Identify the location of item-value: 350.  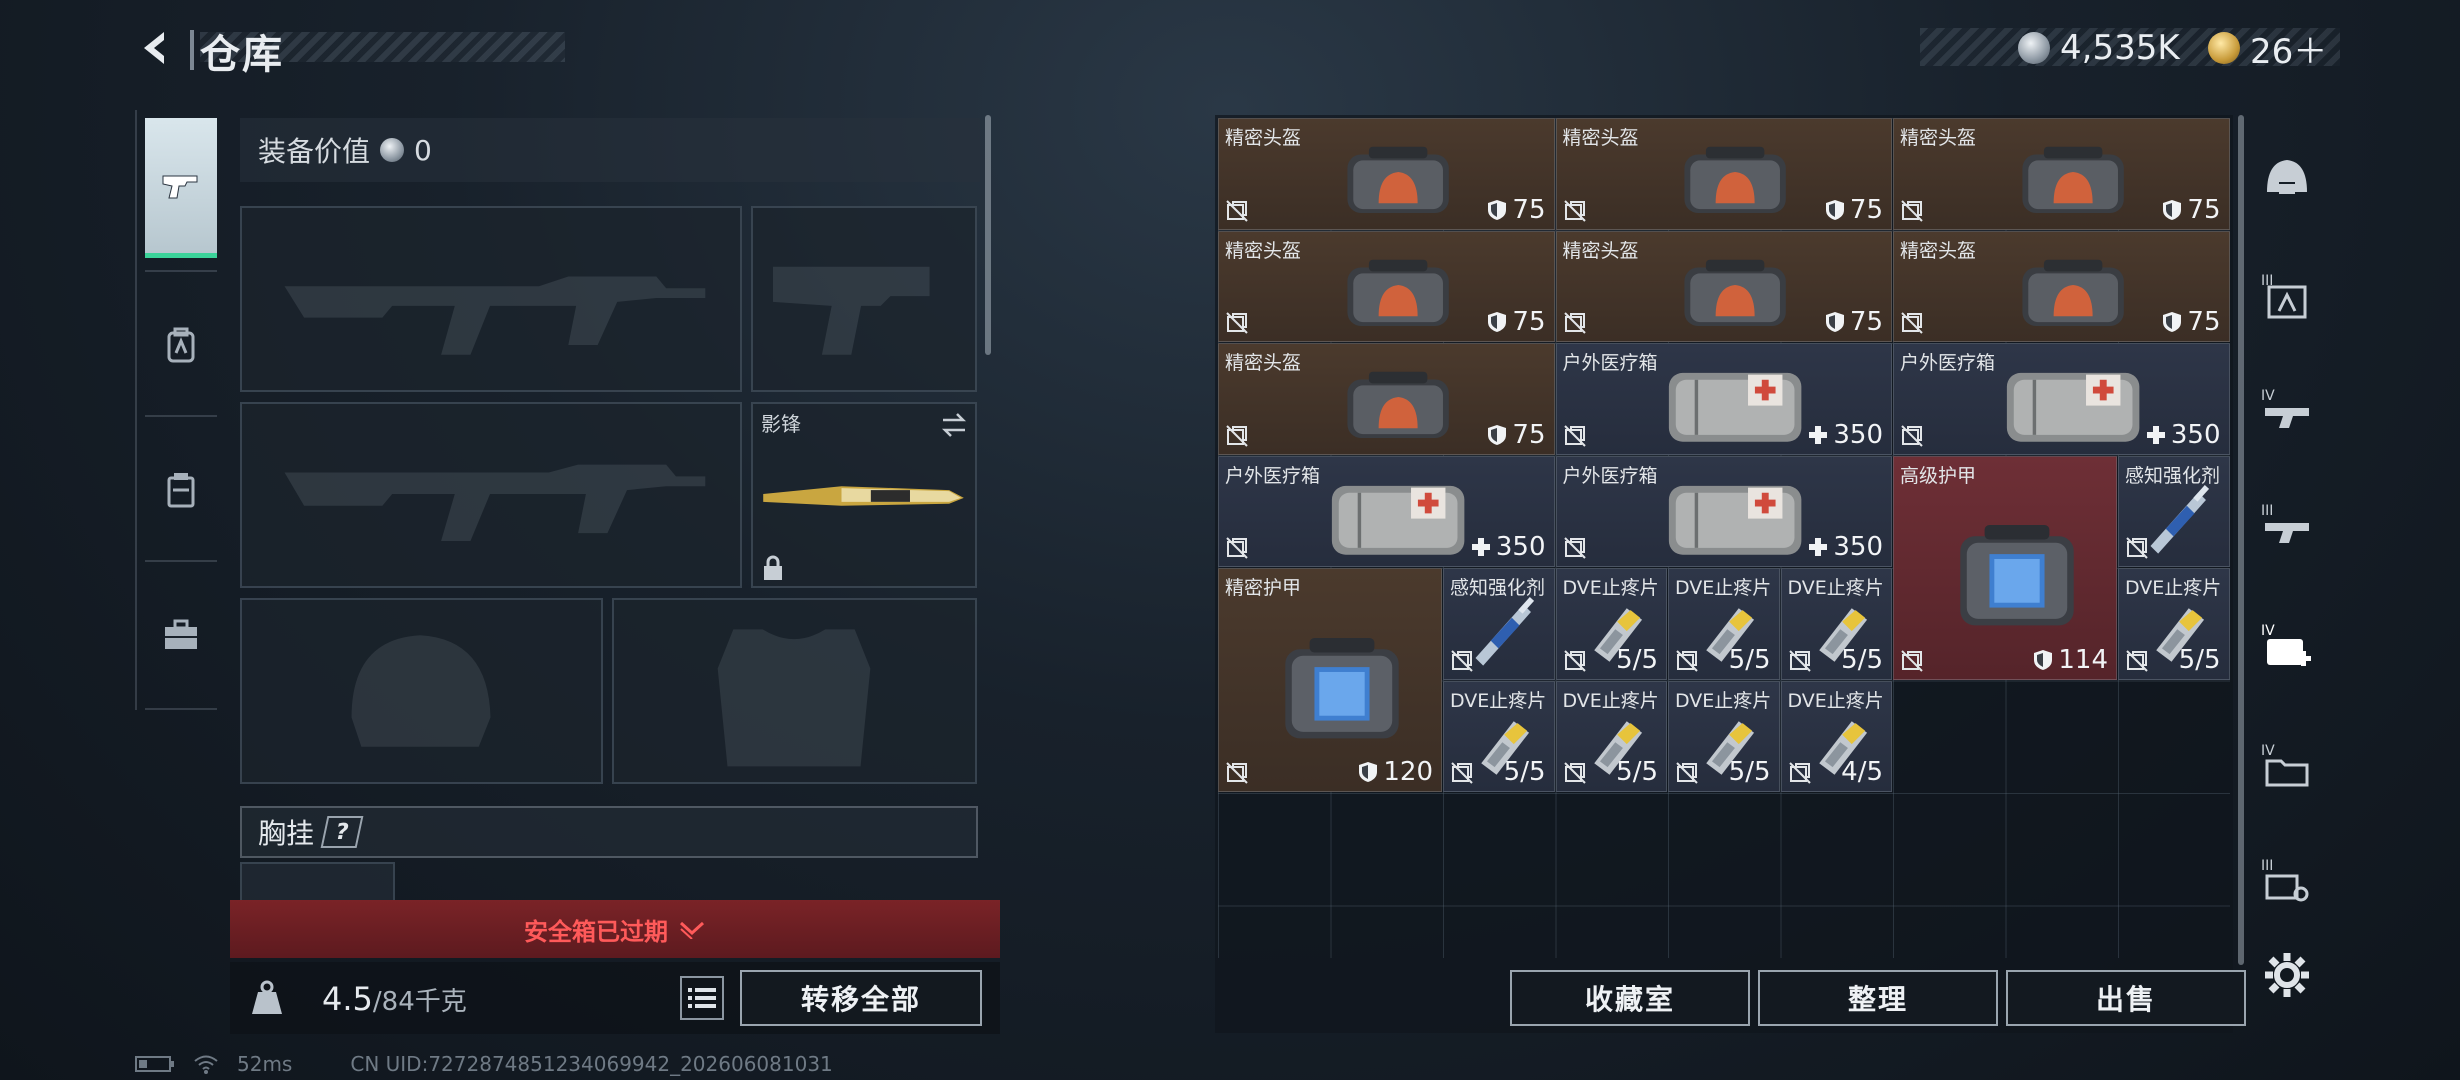
(2183, 435).